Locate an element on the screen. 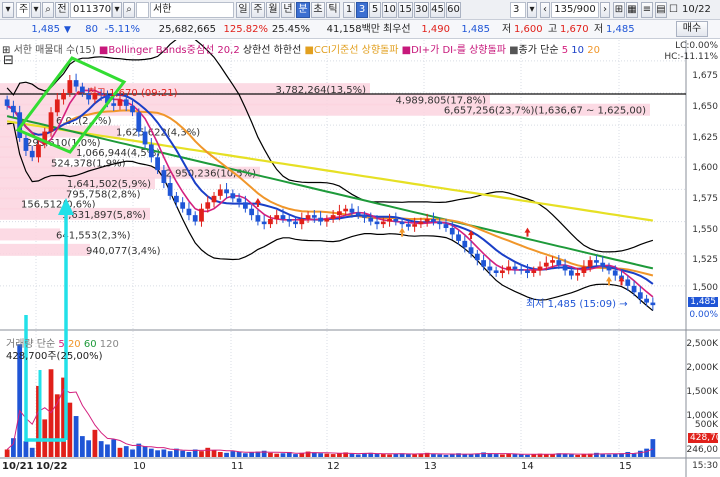 This screenshot has height=477, width=720. minute-60-button: 60 is located at coordinates (453, 10).